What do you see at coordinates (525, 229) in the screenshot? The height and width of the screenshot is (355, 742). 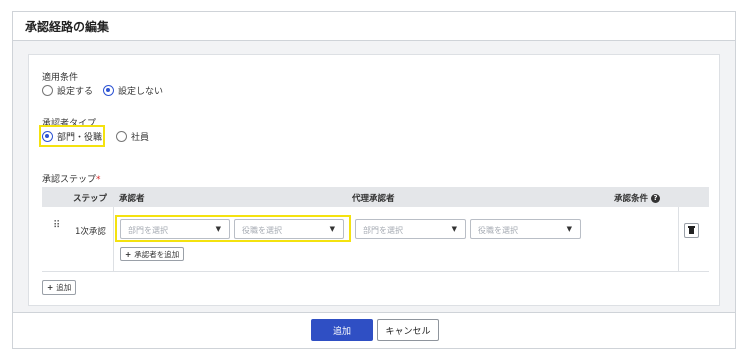 I see `proxy-position-select: 役職を選択 ▼` at bounding box center [525, 229].